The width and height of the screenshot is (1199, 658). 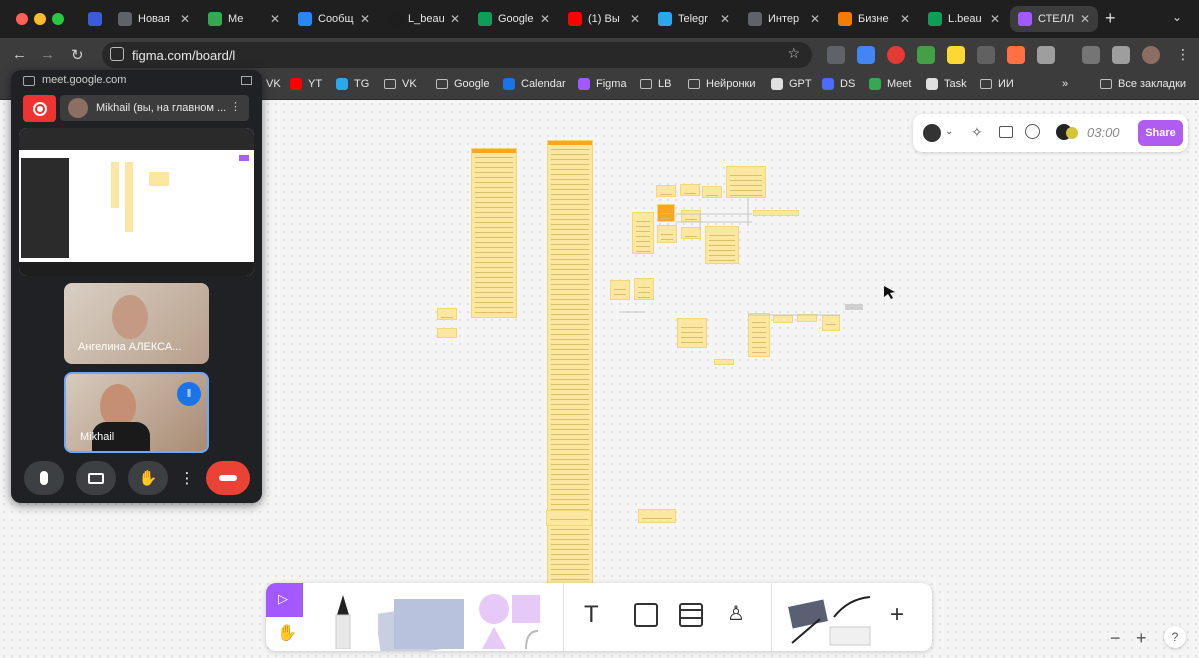 I want to click on speaker-menu-icon: ⋮, so click(x=235, y=106).